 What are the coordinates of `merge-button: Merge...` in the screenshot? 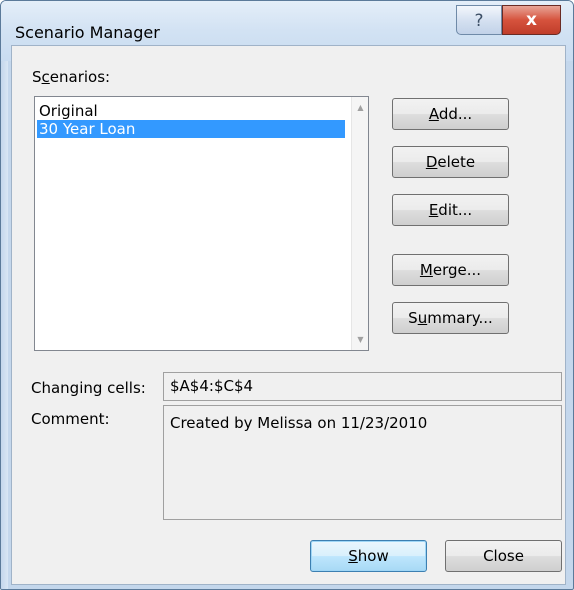 It's located at (450, 270).